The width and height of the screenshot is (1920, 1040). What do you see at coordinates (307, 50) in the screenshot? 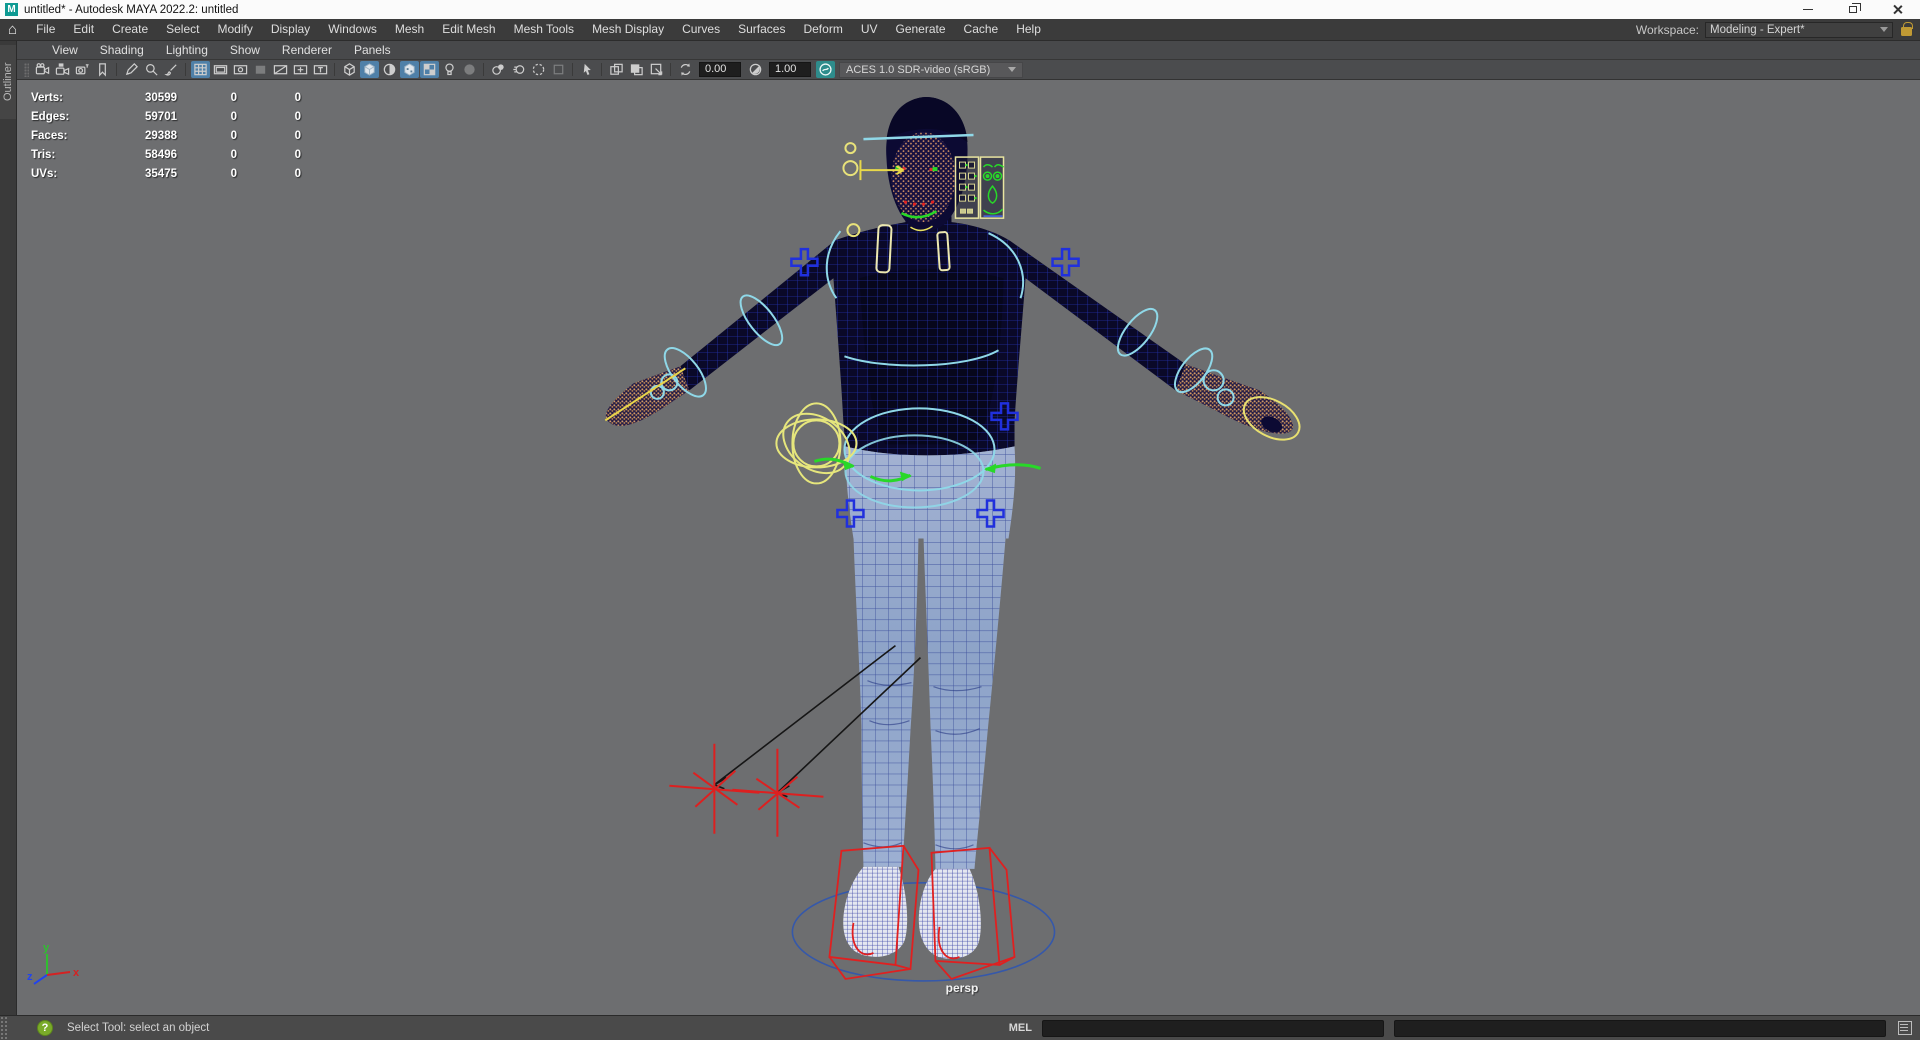
I see `panel-menu-renderer: Renderer` at bounding box center [307, 50].